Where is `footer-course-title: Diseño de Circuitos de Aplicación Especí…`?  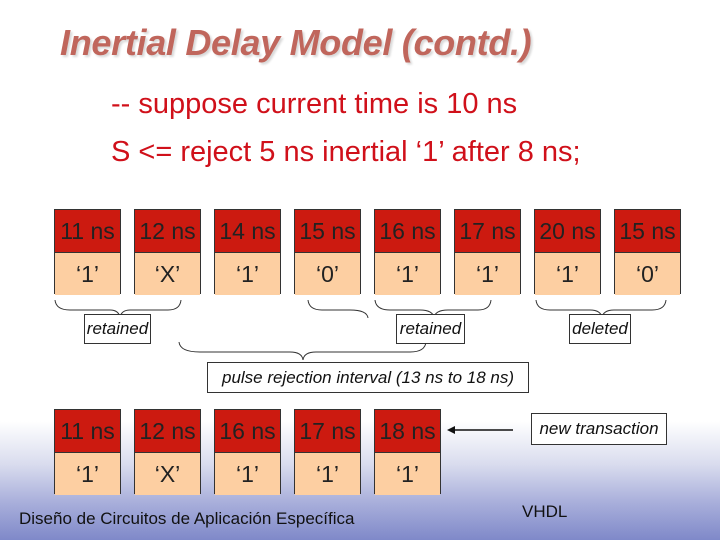
footer-course-title: Diseño de Circuitos de Aplicación Especí… is located at coordinates (187, 518).